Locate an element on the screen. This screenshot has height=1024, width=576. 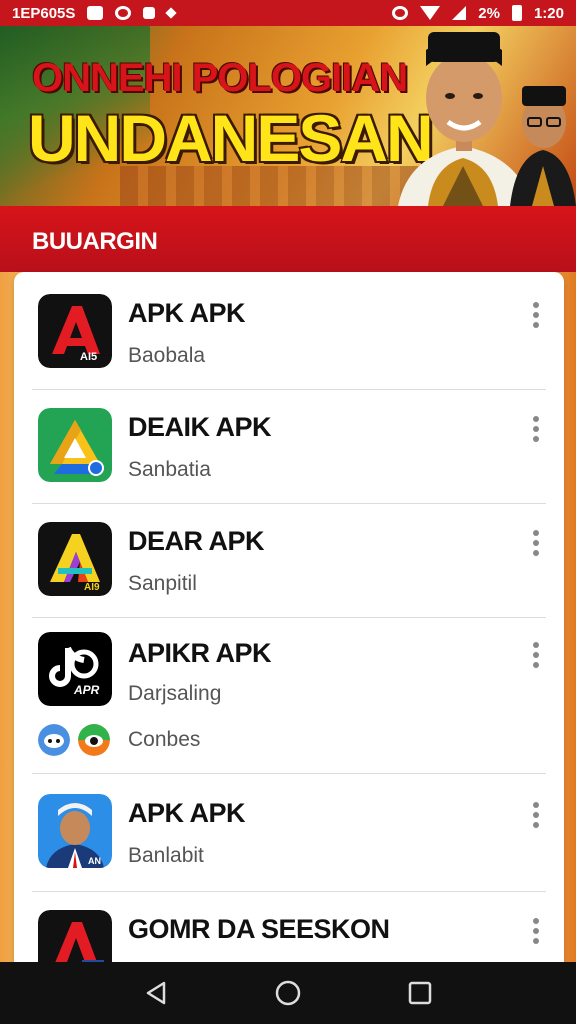
app-name: DEAIK APK is located at coordinates (200, 427).